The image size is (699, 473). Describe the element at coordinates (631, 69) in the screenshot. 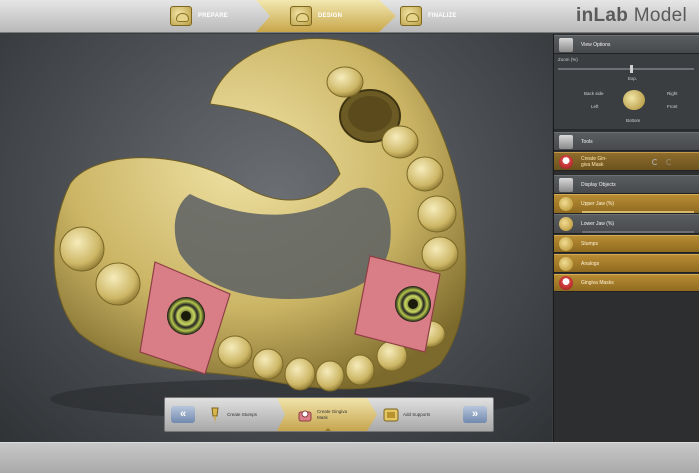

I see `zoom-slider-thumb` at that location.